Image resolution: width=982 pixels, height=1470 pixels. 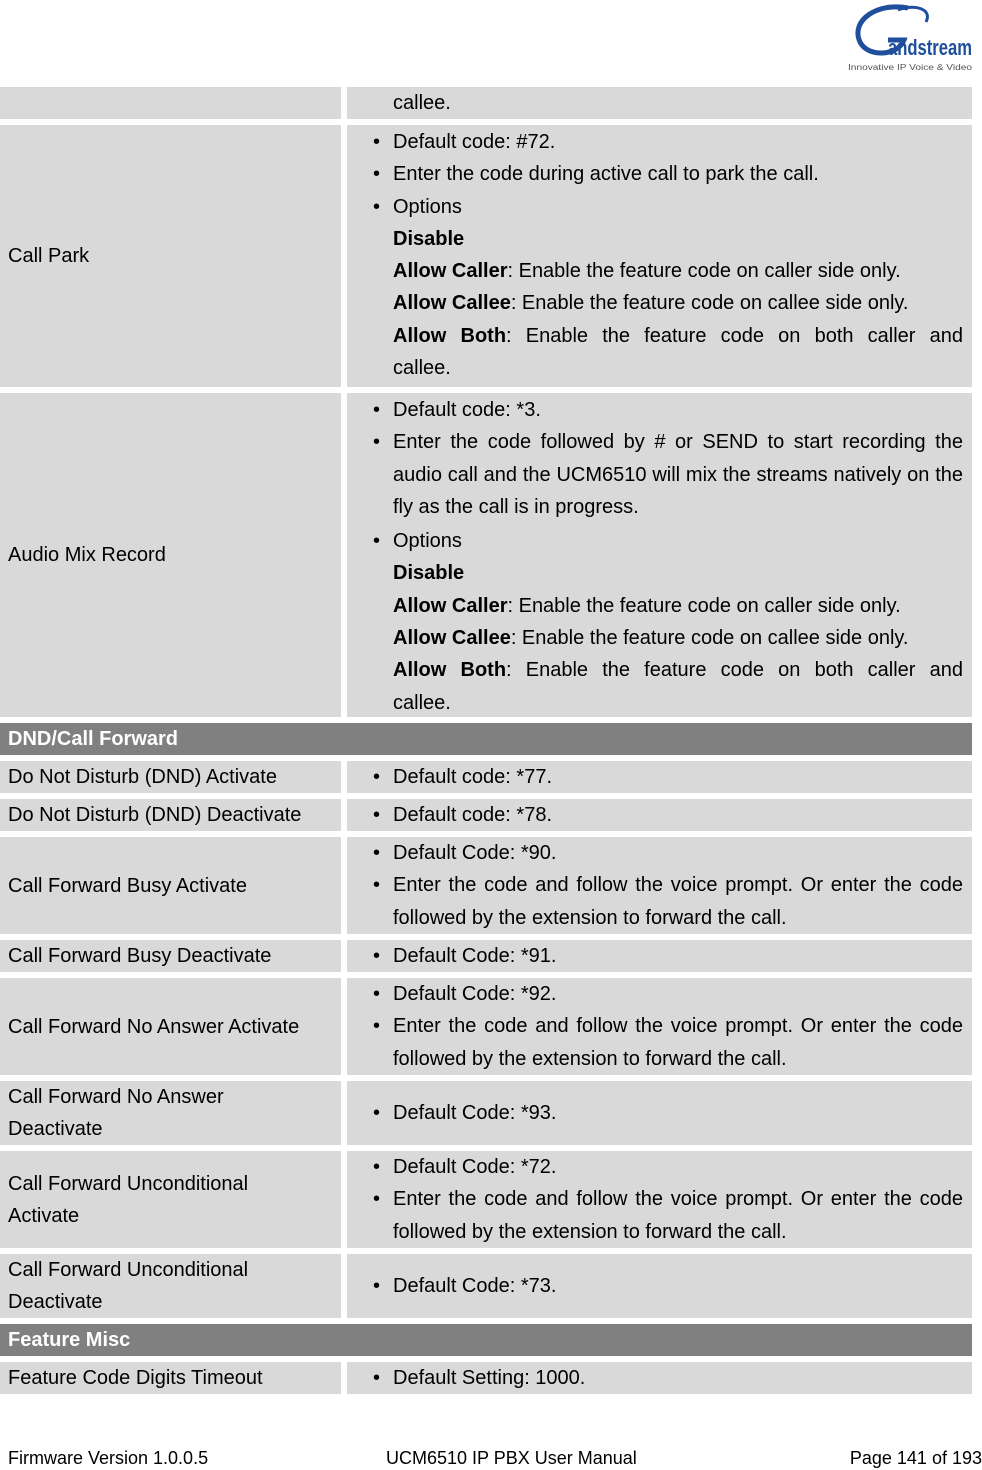 I want to click on row-label: Call Forward Busy Activate, so click(x=170, y=885).